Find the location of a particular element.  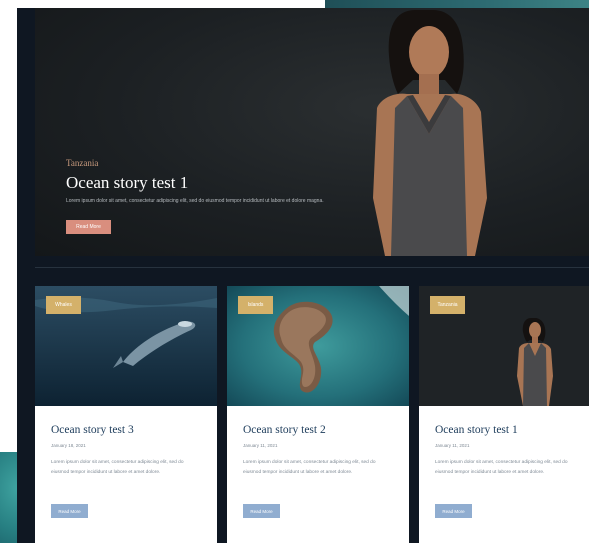

hero-category-label: Tanzania is located at coordinates (82, 163).